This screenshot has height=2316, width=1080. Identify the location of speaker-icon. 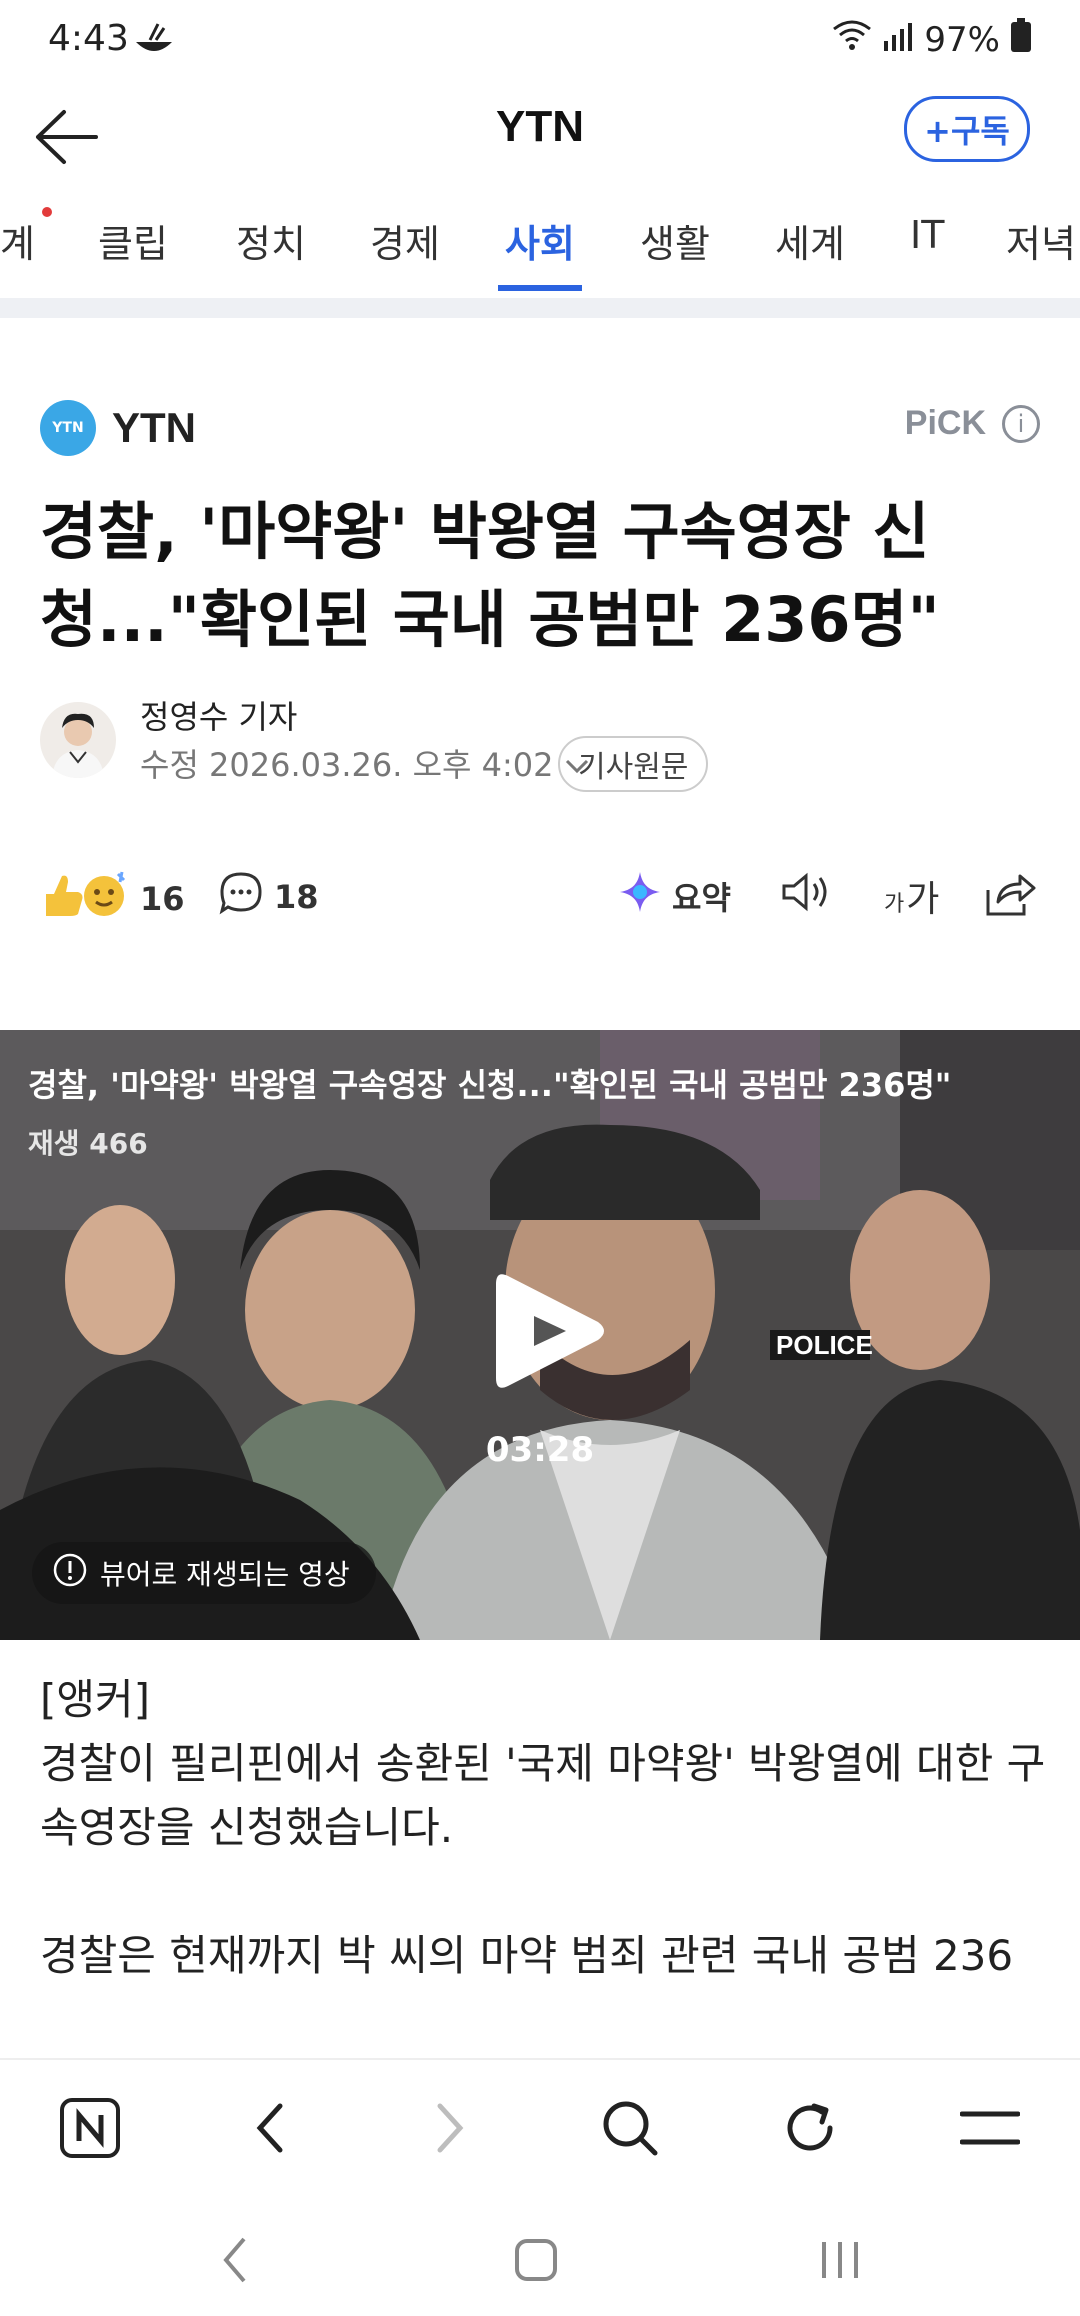
(807, 896).